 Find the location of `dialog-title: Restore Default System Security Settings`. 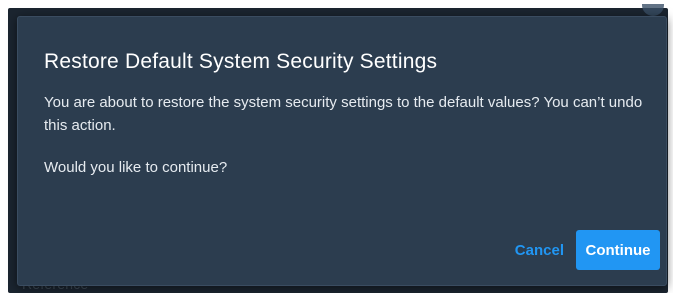

dialog-title: Restore Default System Security Settings is located at coordinates (241, 61).